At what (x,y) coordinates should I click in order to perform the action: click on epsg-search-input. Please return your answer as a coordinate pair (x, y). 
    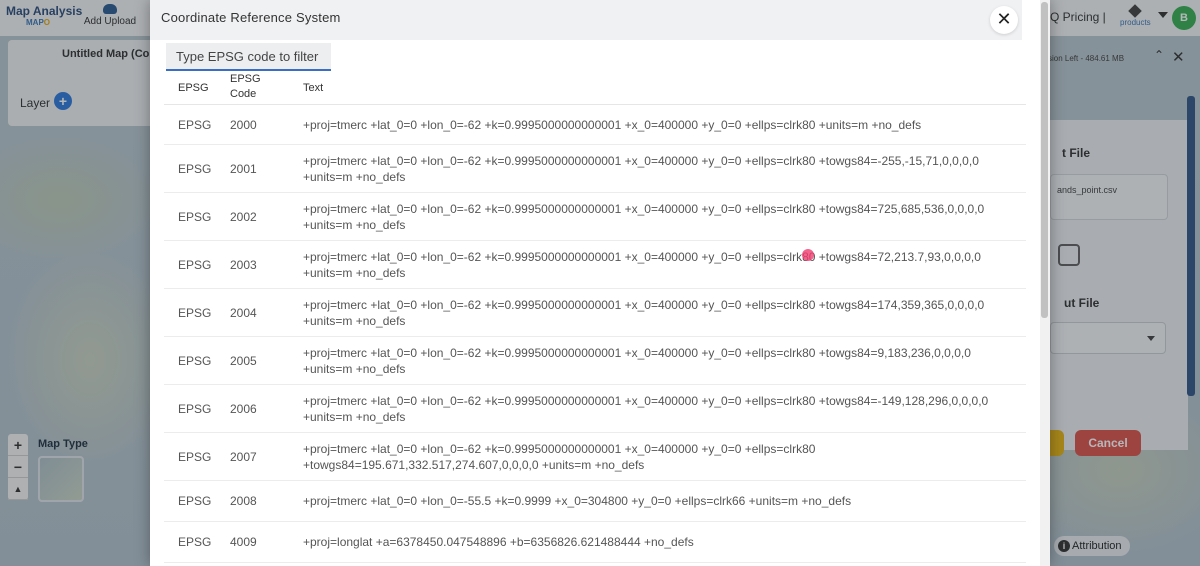
    Looking at the image, I should click on (248, 57).